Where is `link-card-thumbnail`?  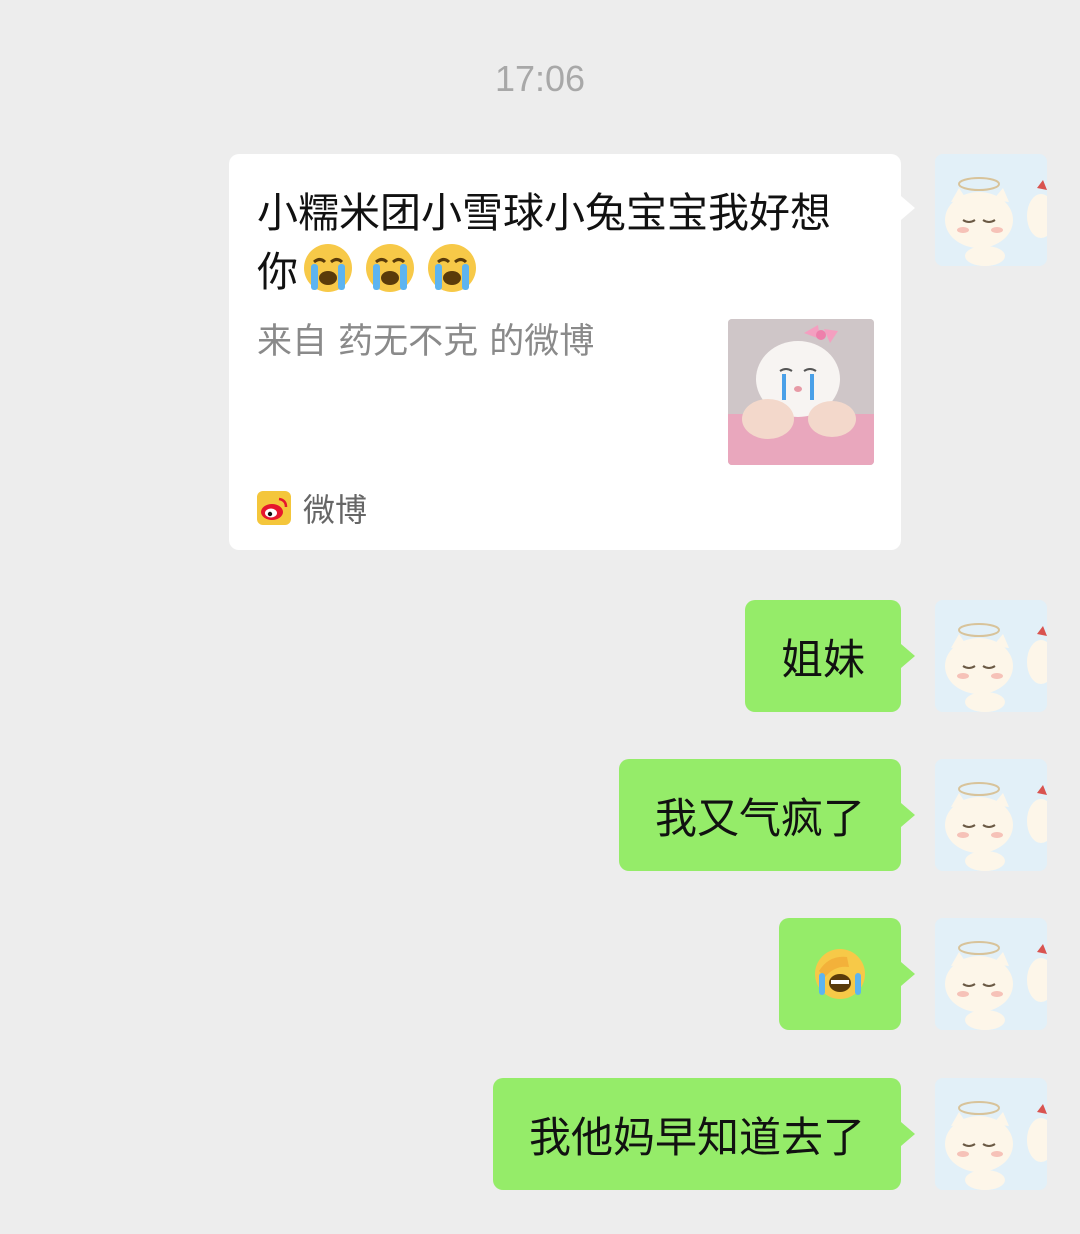 link-card-thumbnail is located at coordinates (801, 392).